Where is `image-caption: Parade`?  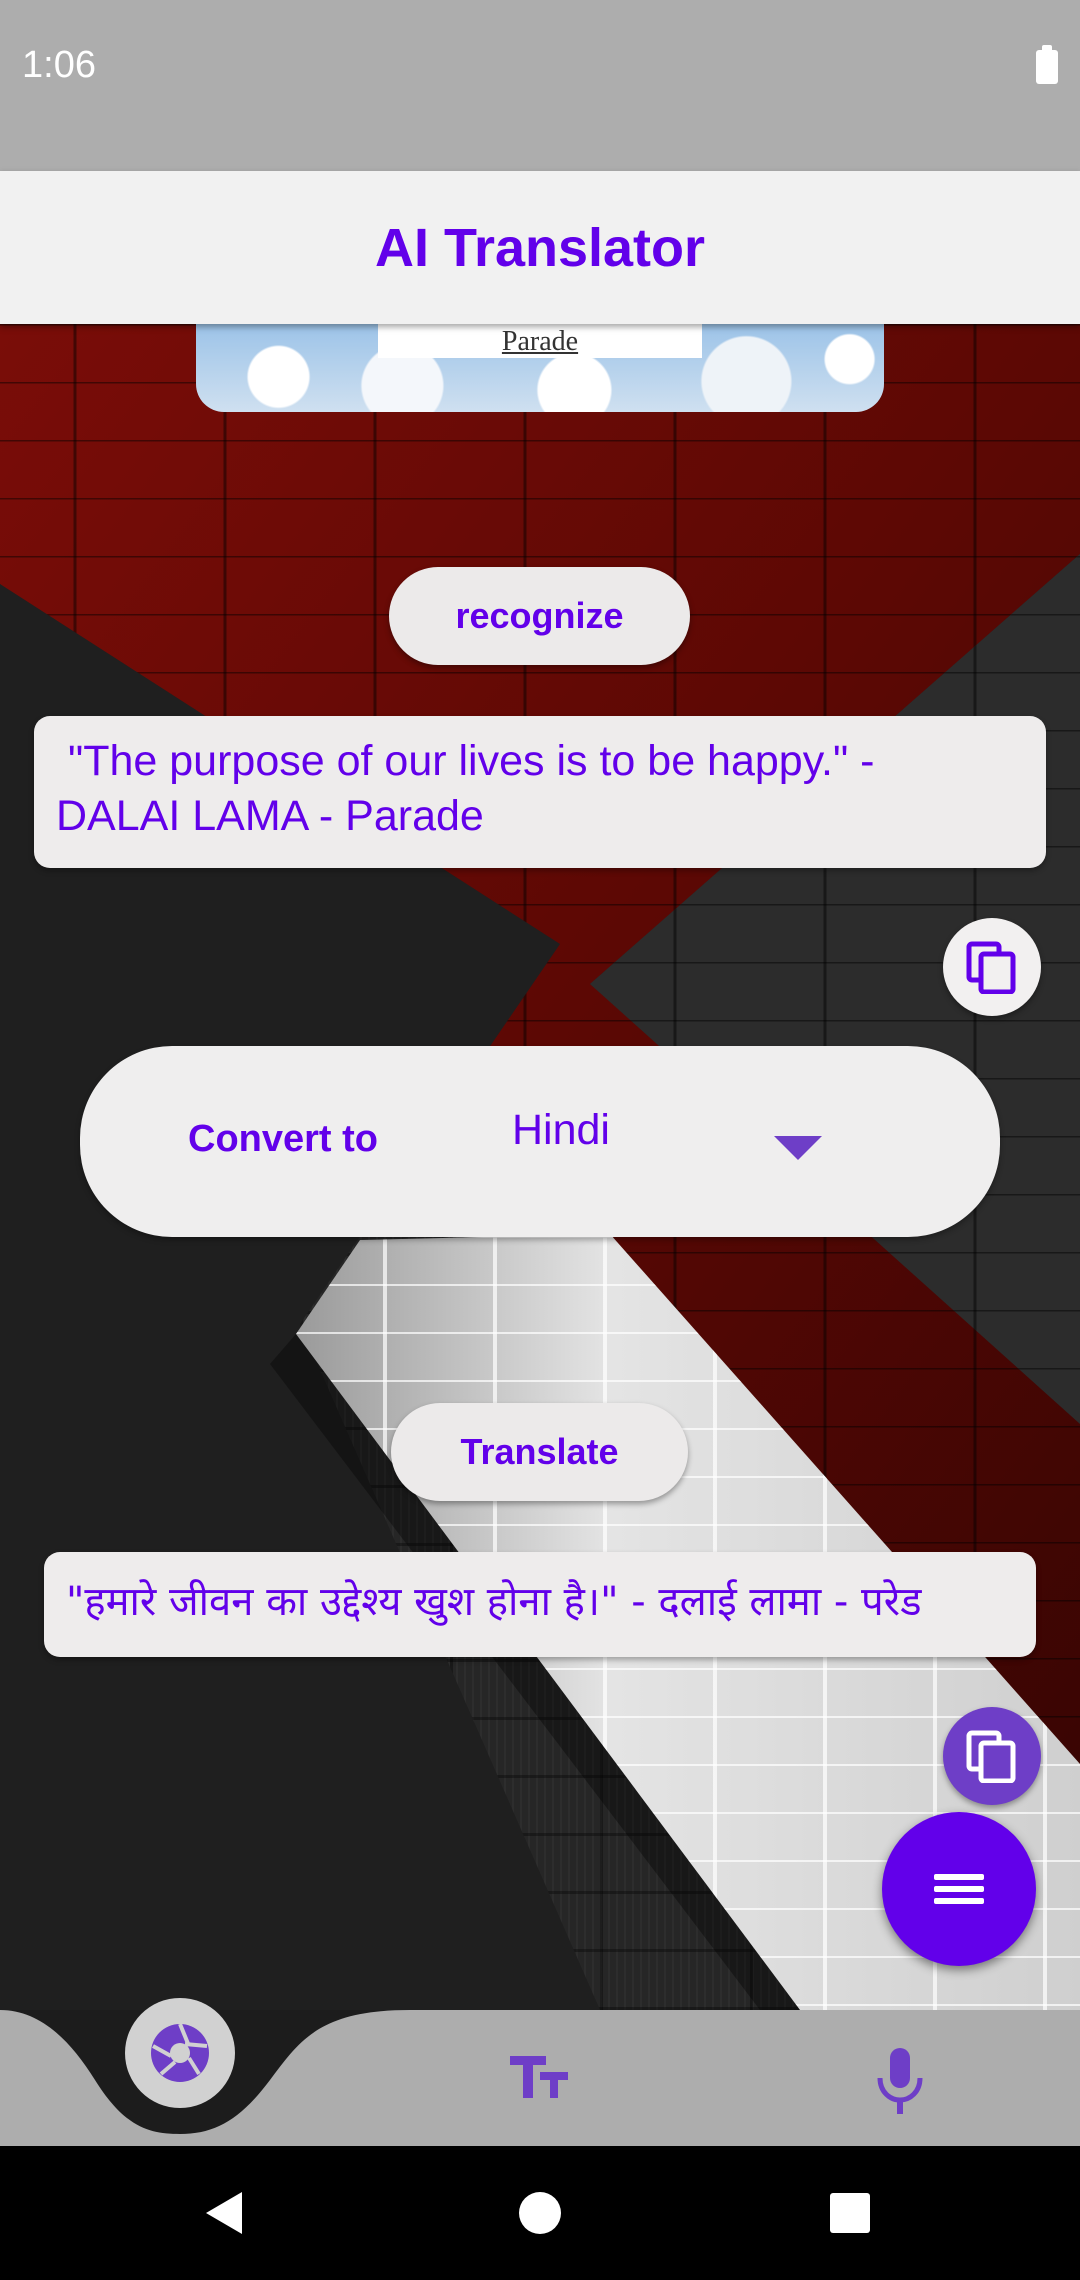
image-caption: Parade is located at coordinates (540, 341).